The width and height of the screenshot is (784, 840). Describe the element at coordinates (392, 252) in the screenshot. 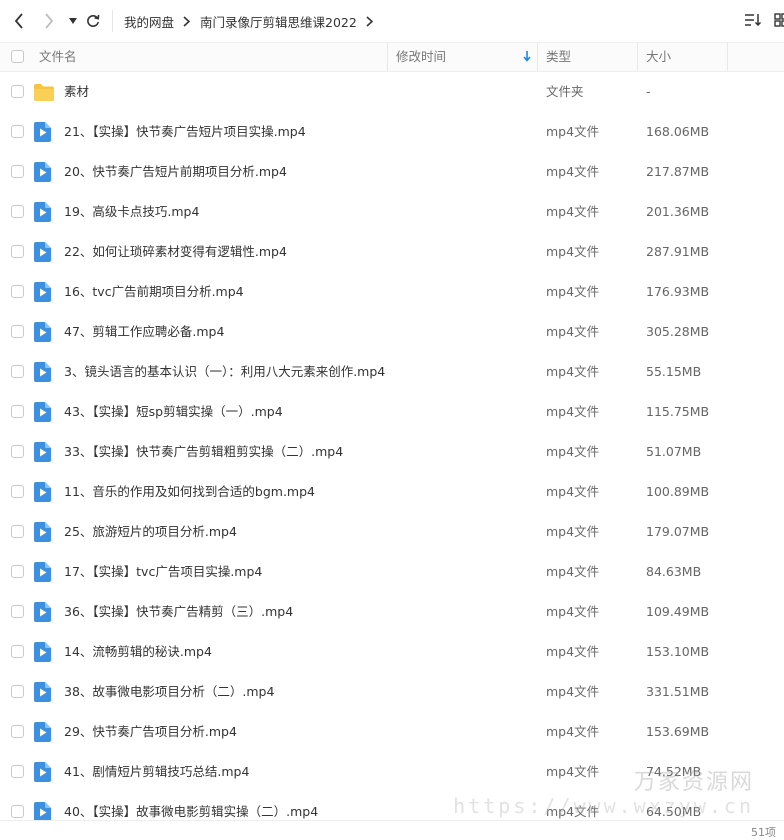

I see `file-row: 22、如何让琐碎素材变得有逻辑性.mp4 mp4文件 287.91MB` at that location.